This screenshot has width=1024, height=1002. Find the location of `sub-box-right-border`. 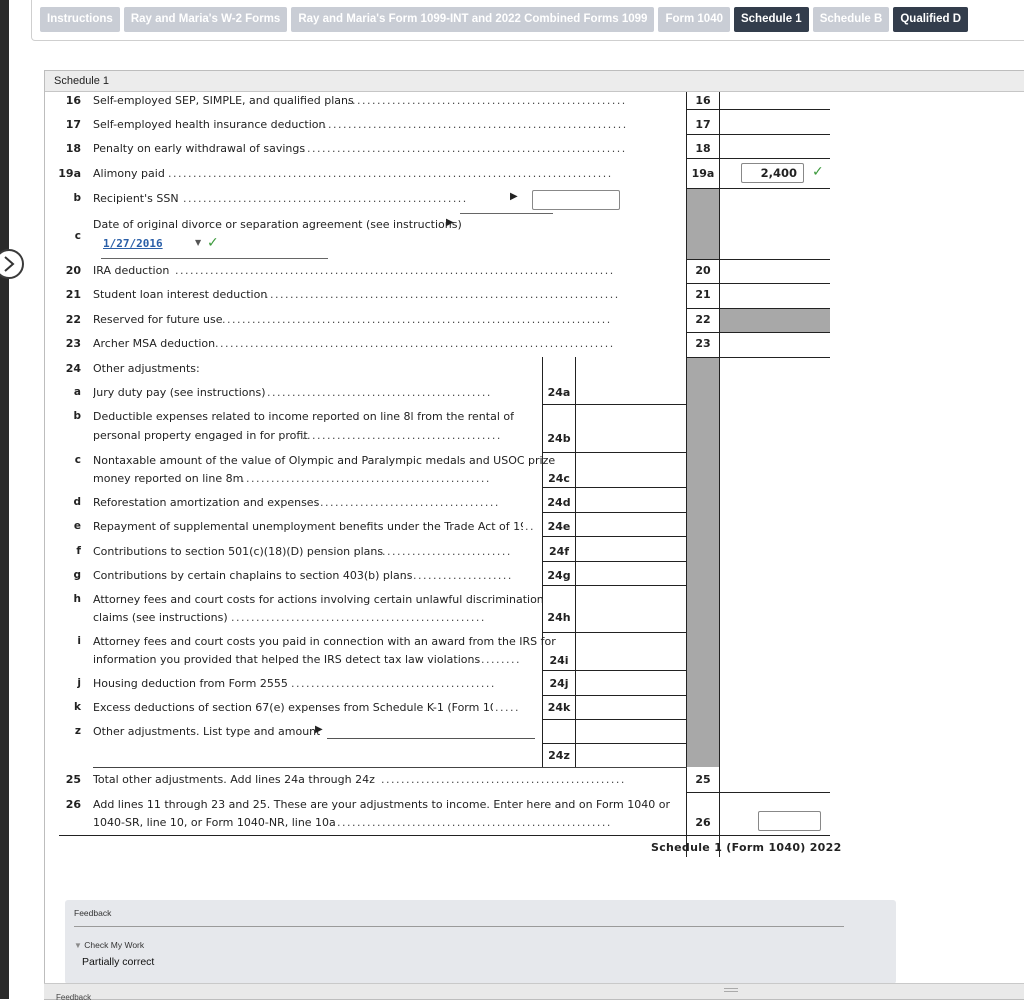

sub-box-right-border is located at coordinates (575, 562).